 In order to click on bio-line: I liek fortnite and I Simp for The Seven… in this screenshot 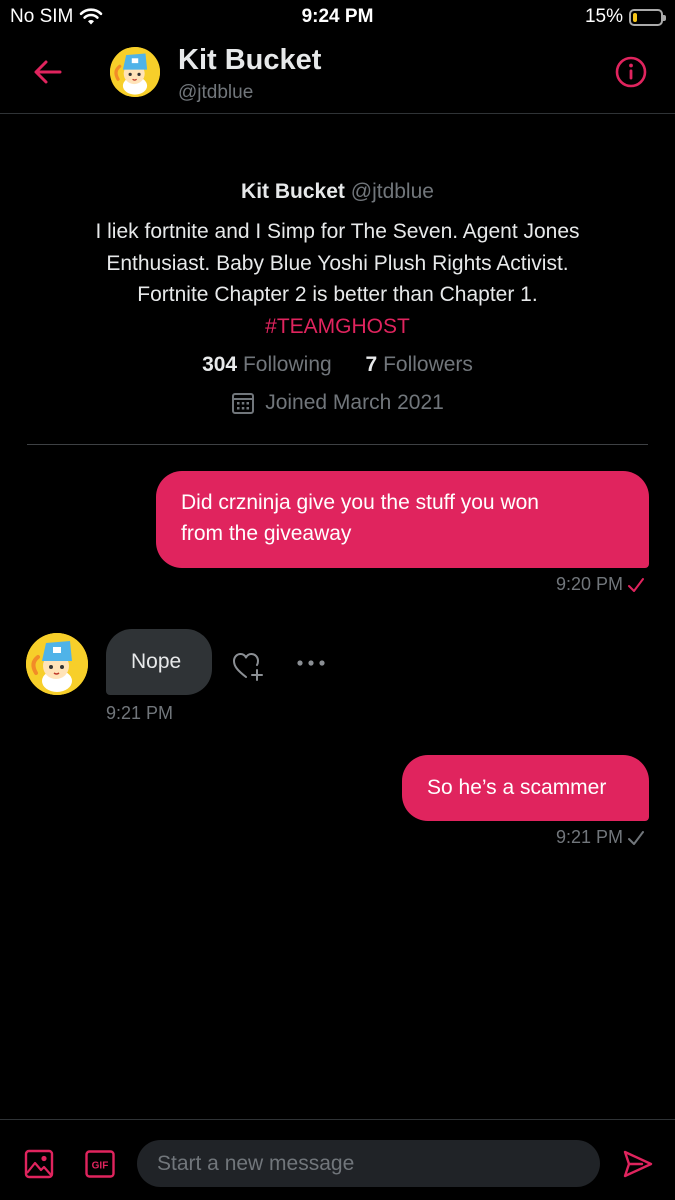, I will do `click(337, 231)`.